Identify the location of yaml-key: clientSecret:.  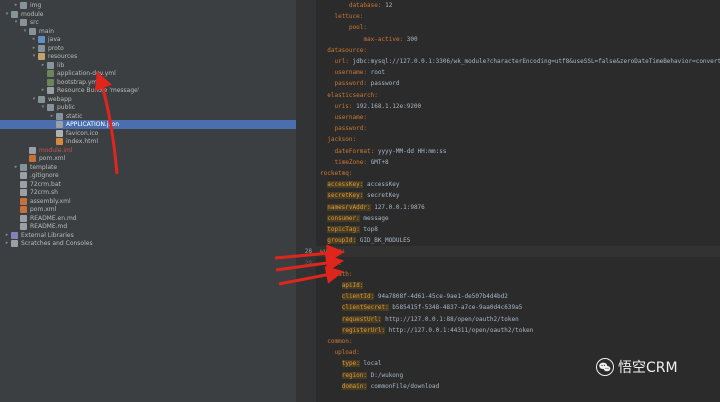
(365, 308).